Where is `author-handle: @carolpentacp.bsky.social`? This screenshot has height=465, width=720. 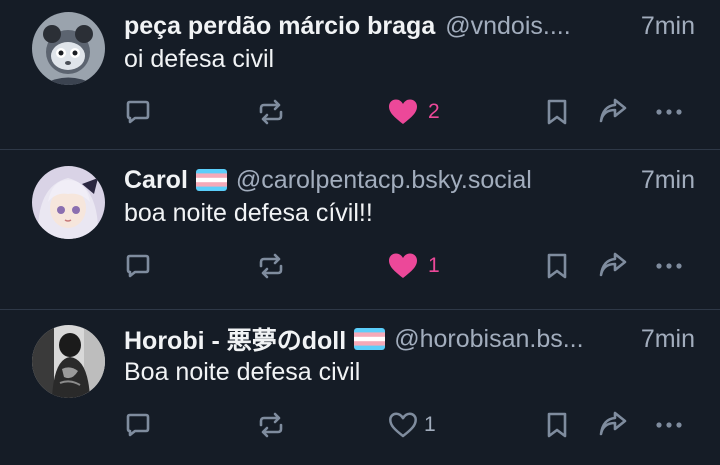
author-handle: @carolpentacp.bsky.social is located at coordinates (434, 180).